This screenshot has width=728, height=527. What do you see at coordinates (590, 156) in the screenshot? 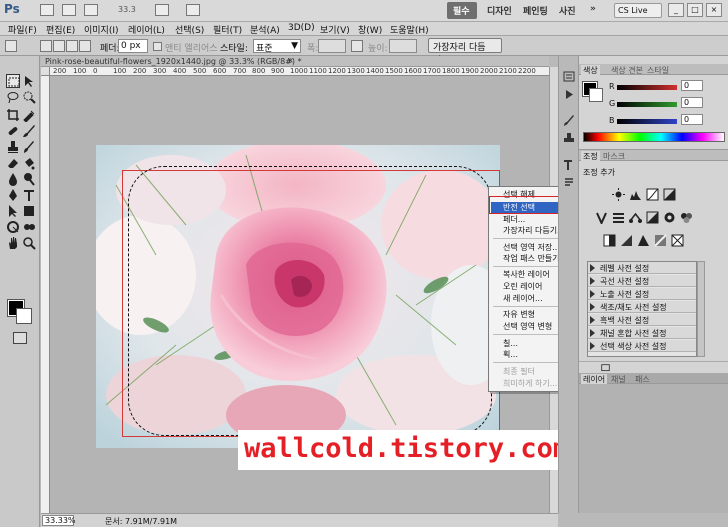
I see `tab-adjustments: 조정` at bounding box center [590, 156].